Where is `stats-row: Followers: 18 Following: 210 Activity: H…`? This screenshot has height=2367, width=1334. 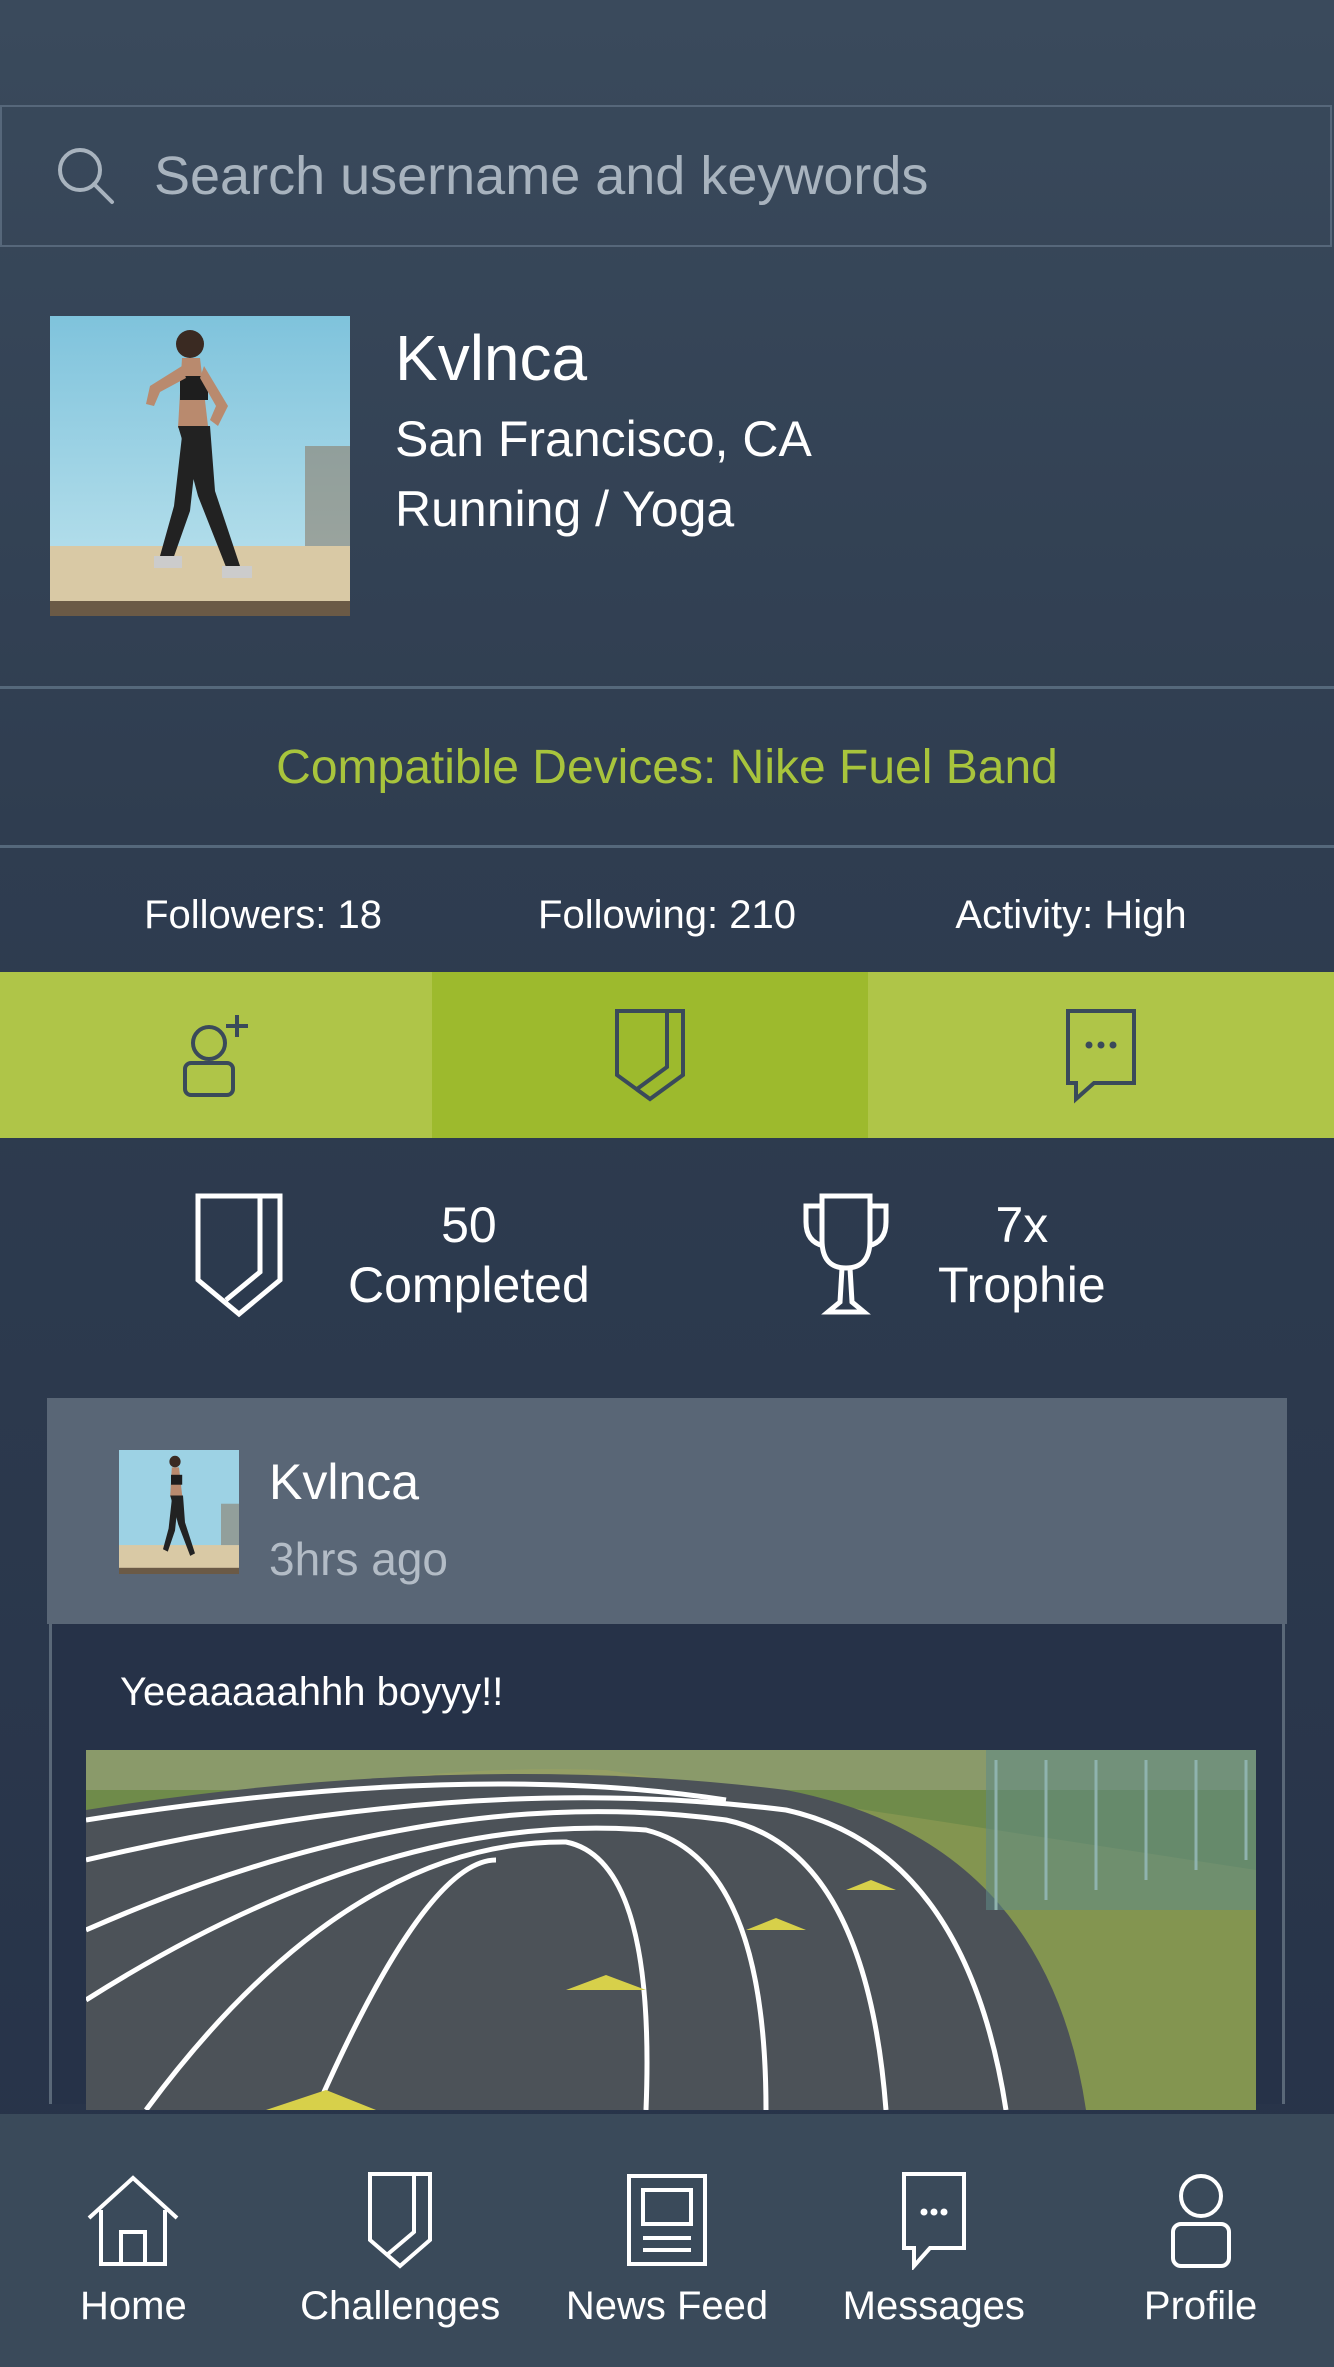
stats-row: Followers: 18 Following: 210 Activity: H… is located at coordinates (667, 915).